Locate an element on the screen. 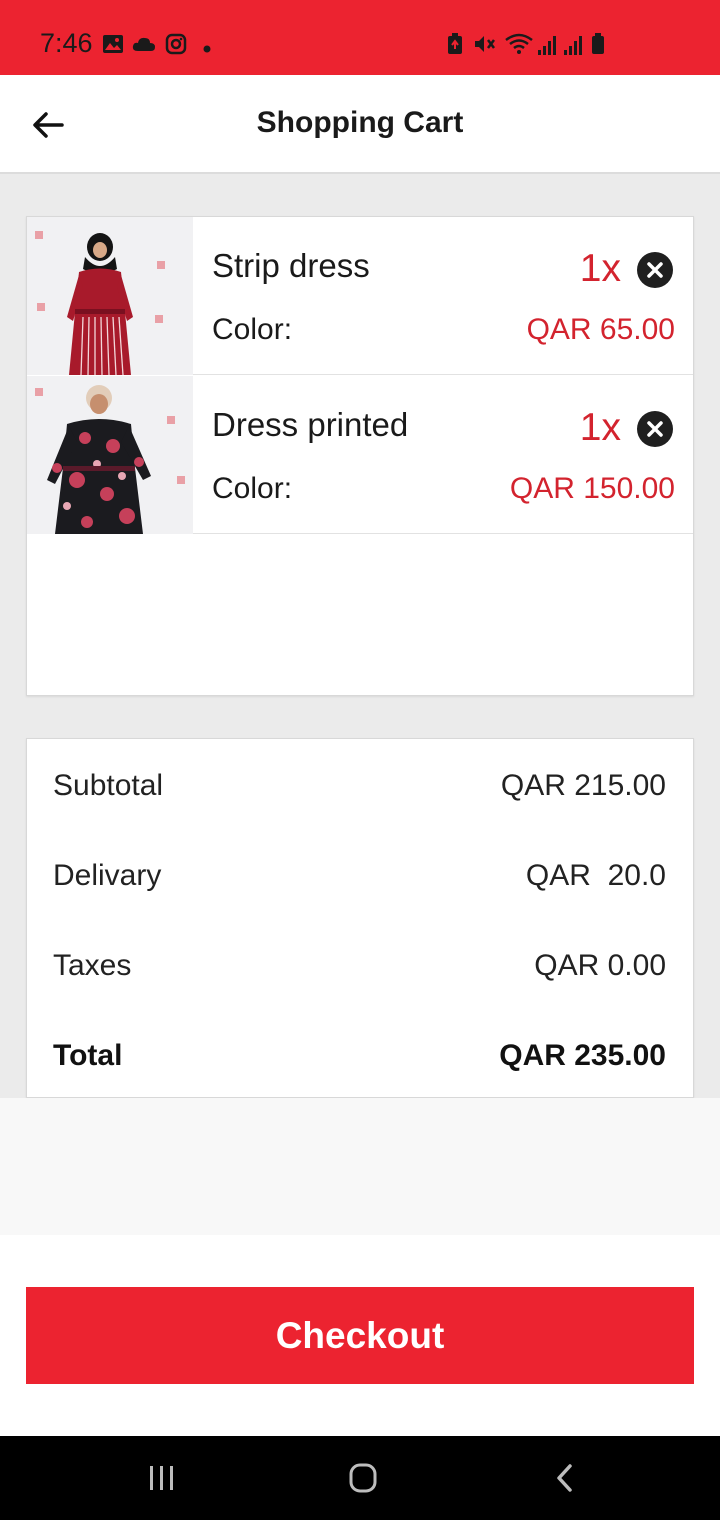  cloud-icon is located at coordinates (144, 46).